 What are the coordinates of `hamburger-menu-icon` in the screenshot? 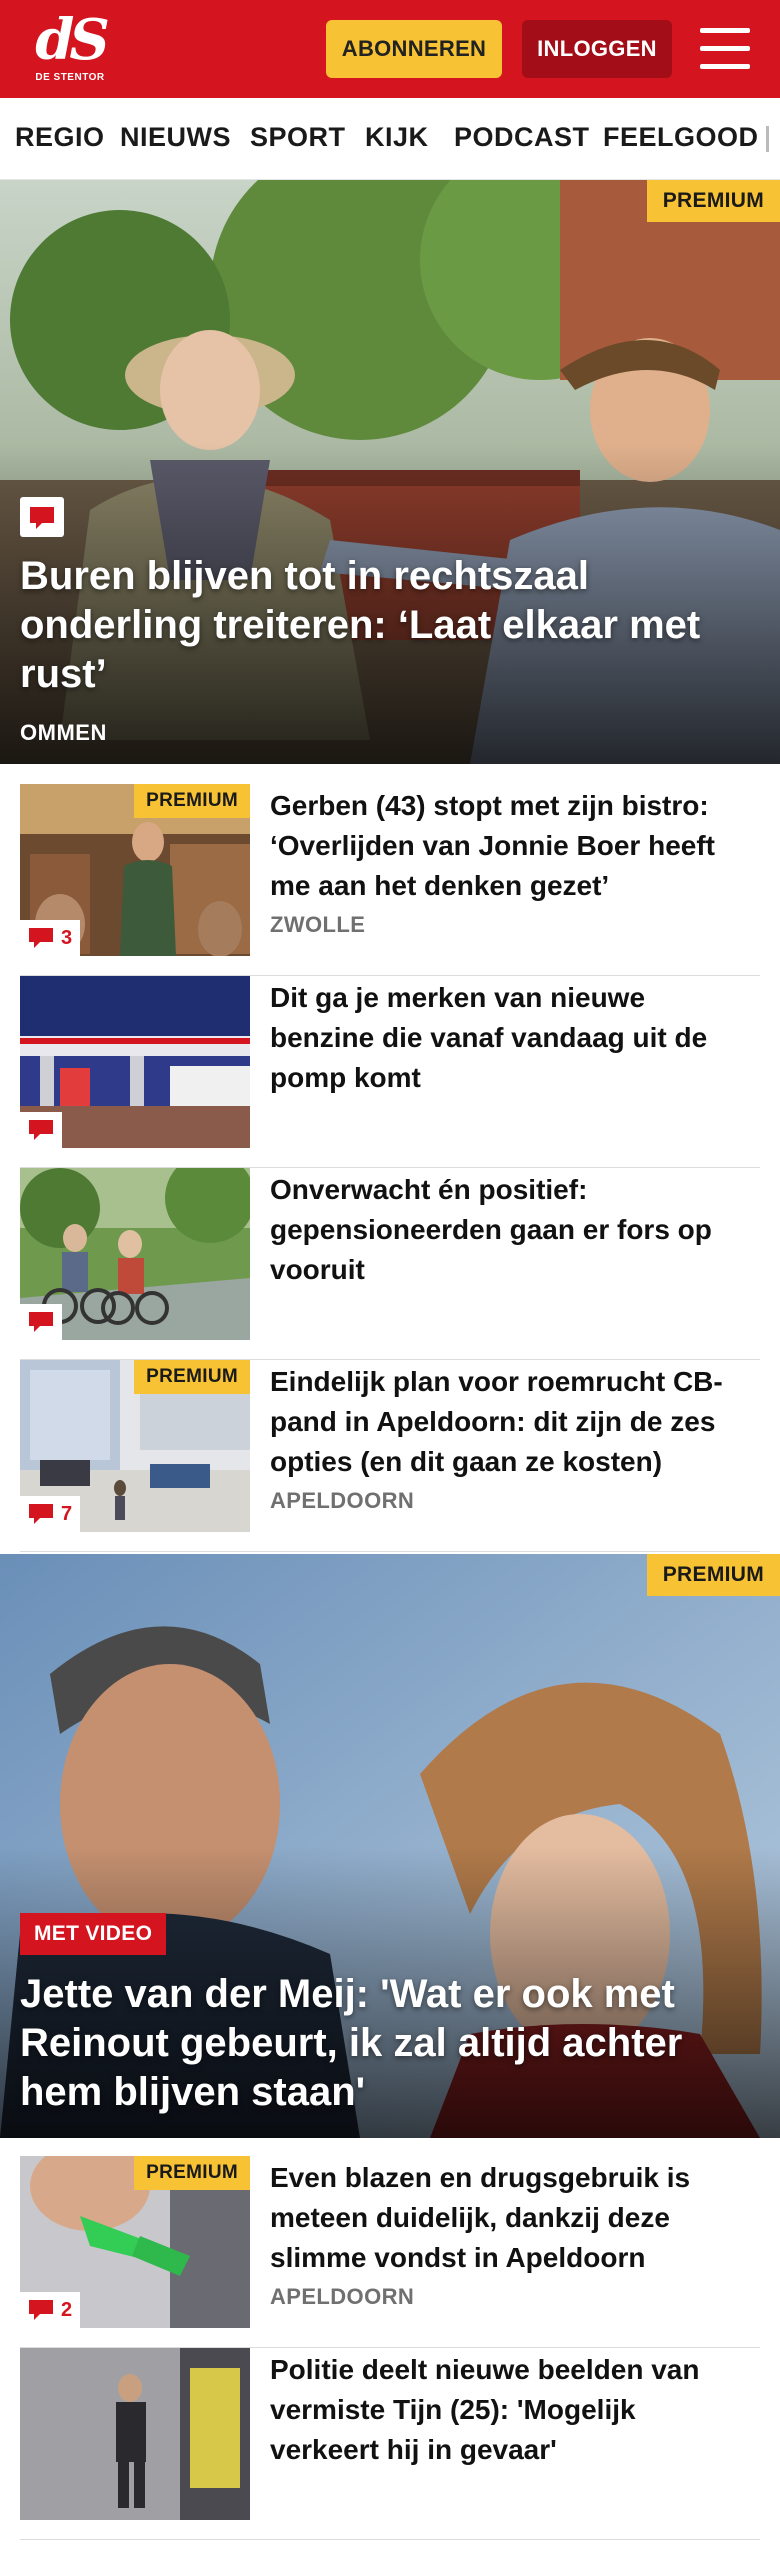 It's located at (725, 49).